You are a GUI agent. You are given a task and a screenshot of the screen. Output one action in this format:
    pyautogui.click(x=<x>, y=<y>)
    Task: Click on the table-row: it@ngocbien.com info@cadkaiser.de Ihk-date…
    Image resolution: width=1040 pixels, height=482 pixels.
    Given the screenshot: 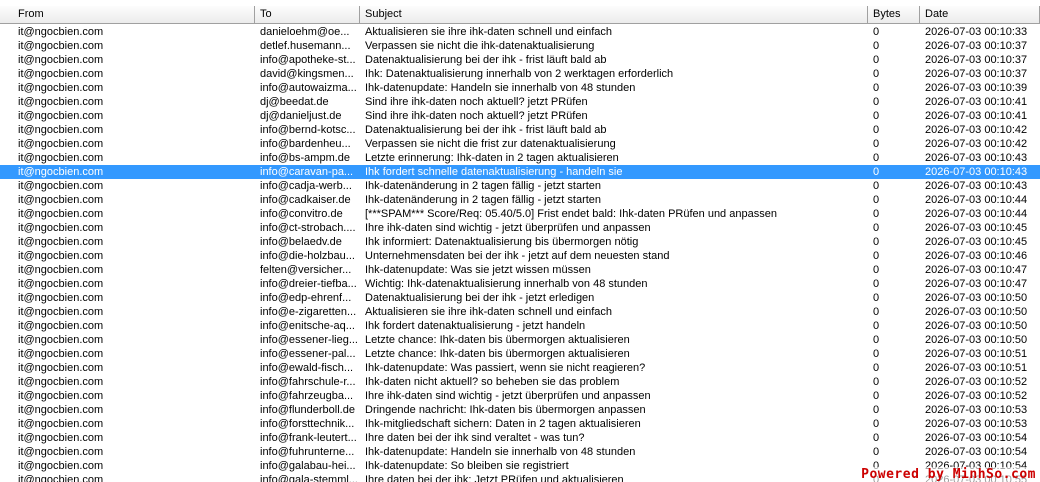 What is the action you would take?
    pyautogui.click(x=520, y=200)
    